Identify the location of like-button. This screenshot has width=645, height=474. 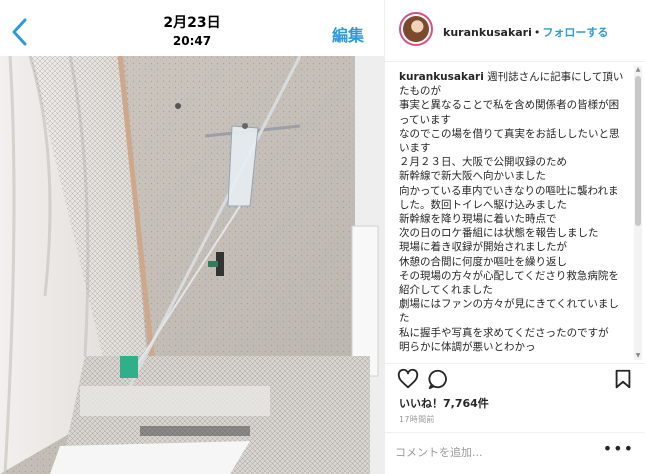
(408, 379).